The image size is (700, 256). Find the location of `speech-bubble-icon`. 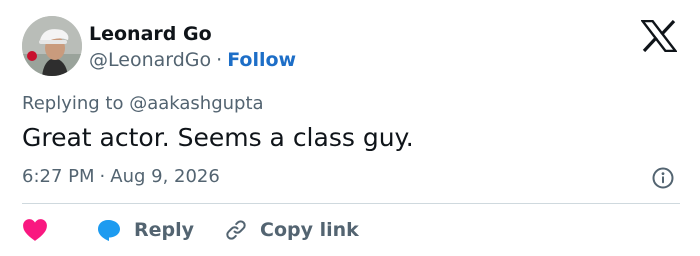

speech-bubble-icon is located at coordinates (109, 230).